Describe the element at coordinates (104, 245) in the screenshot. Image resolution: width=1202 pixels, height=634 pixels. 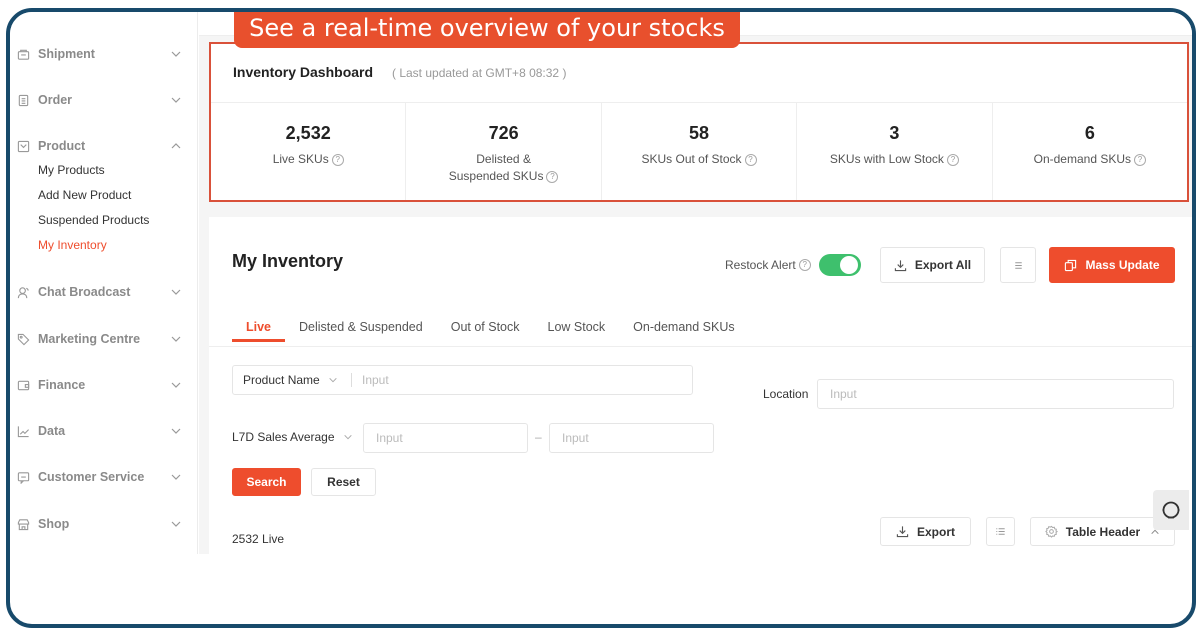
I see `sidebar-item-my-inventory: My Inventory` at that location.